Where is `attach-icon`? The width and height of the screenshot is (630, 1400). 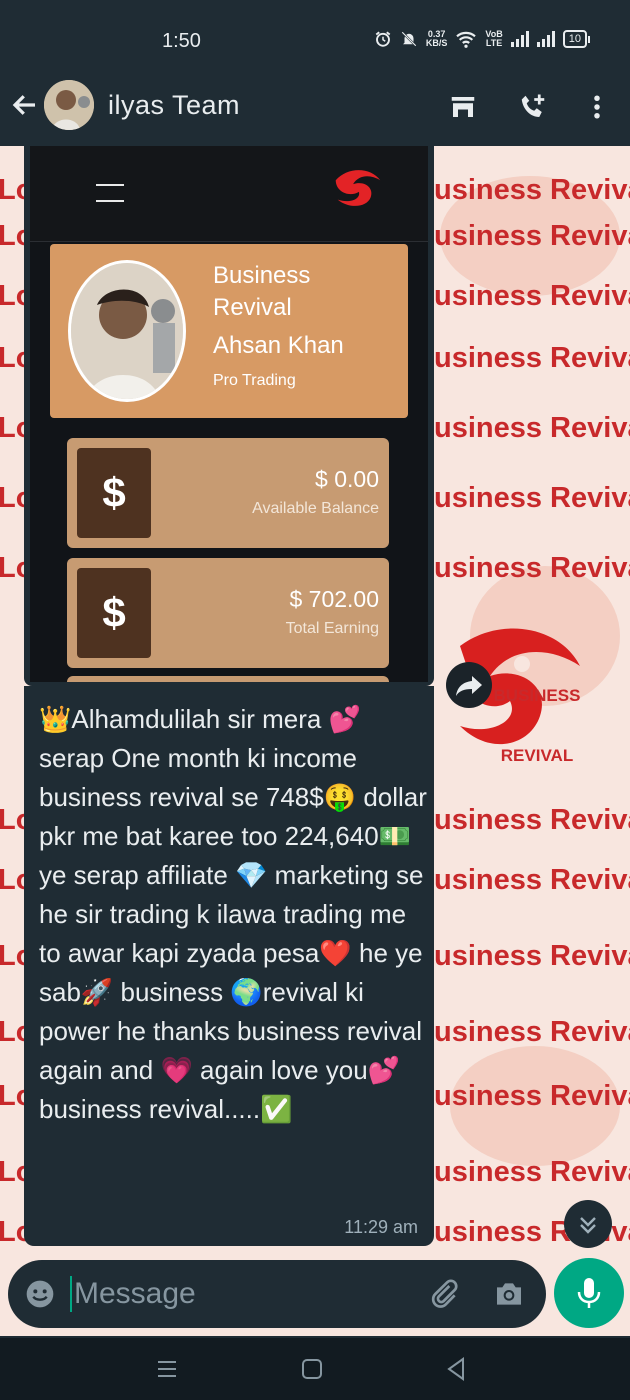
attach-icon is located at coordinates (444, 1294).